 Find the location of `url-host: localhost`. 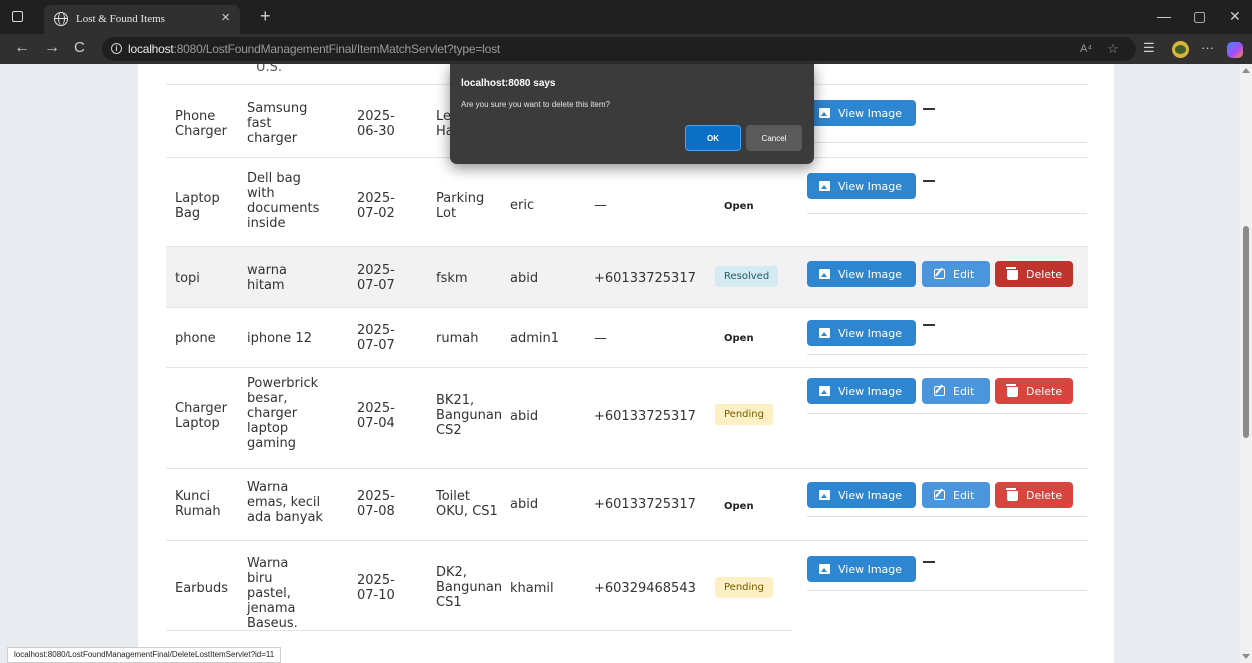

url-host: localhost is located at coordinates (151, 49).